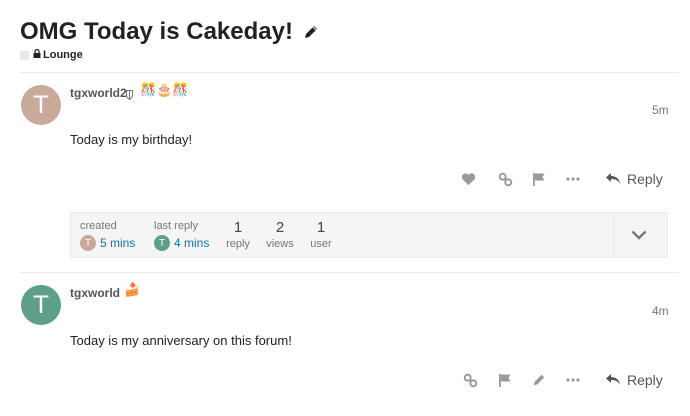  What do you see at coordinates (191, 243) in the screenshot?
I see `last-reply-time-link: 4 mins` at bounding box center [191, 243].